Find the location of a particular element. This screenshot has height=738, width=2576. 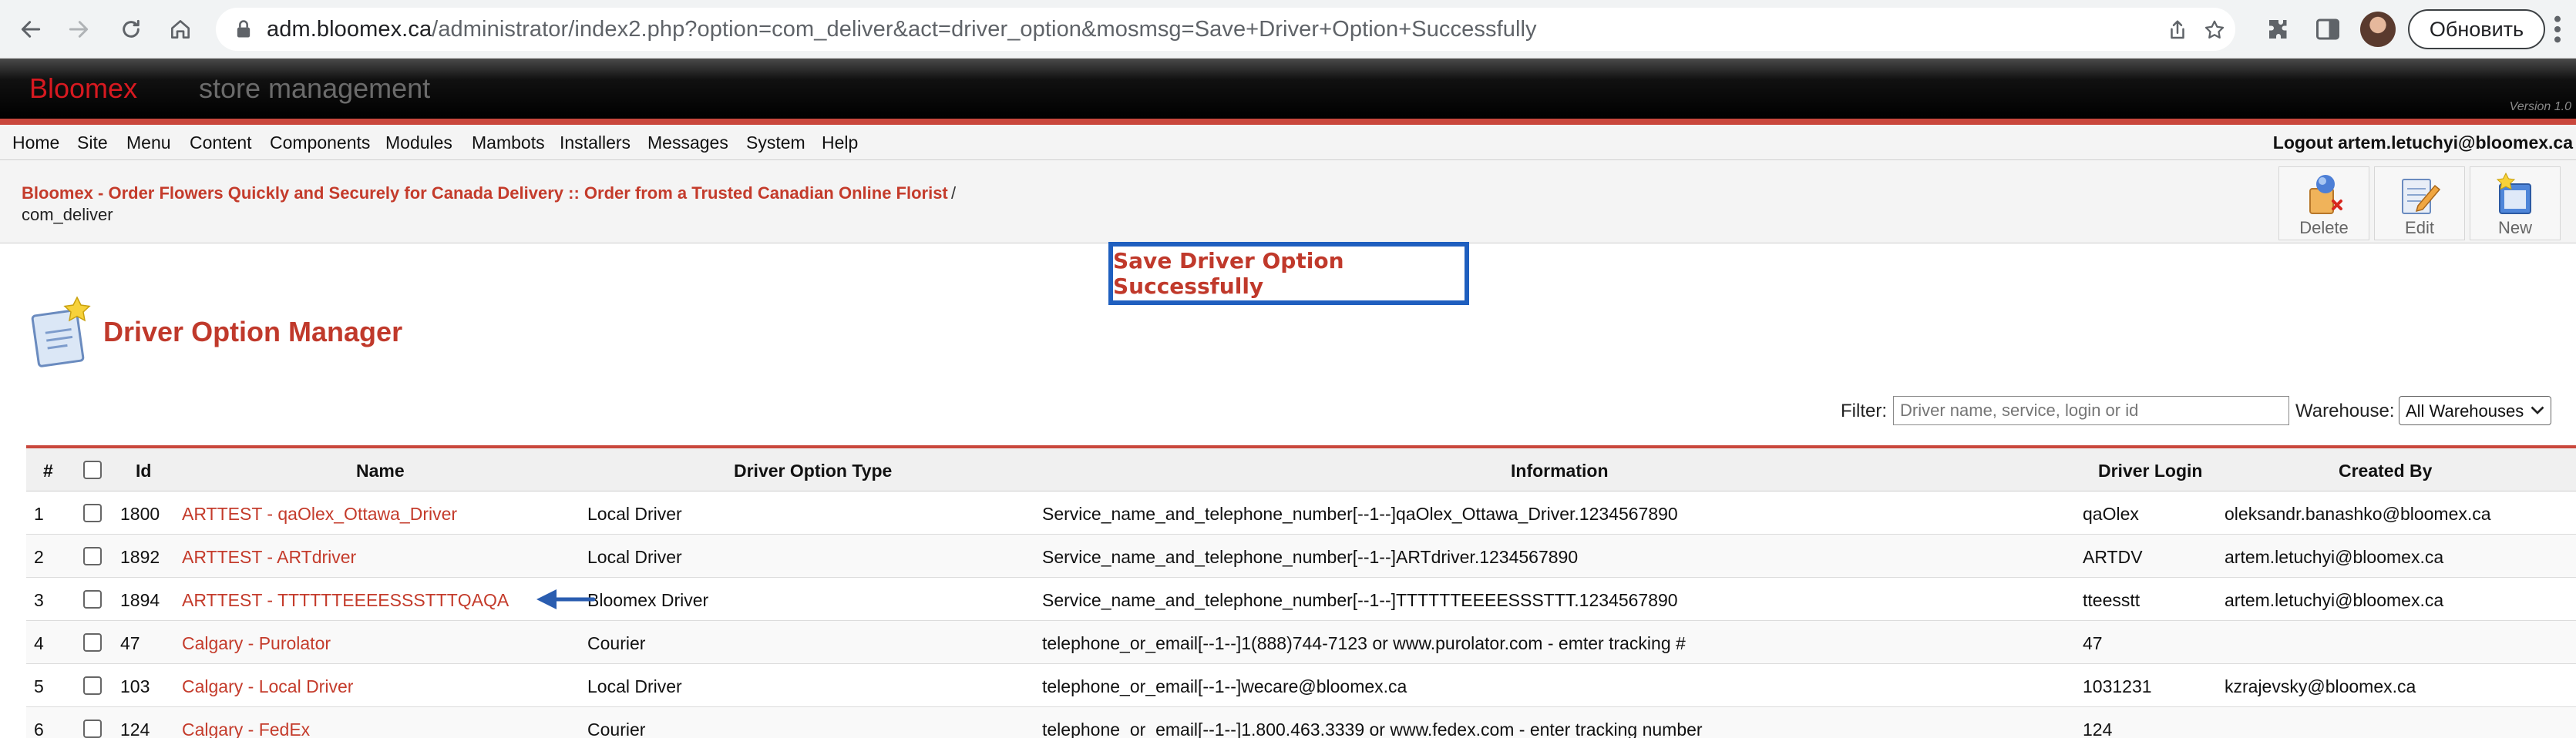

row-id: 47 is located at coordinates (130, 643).